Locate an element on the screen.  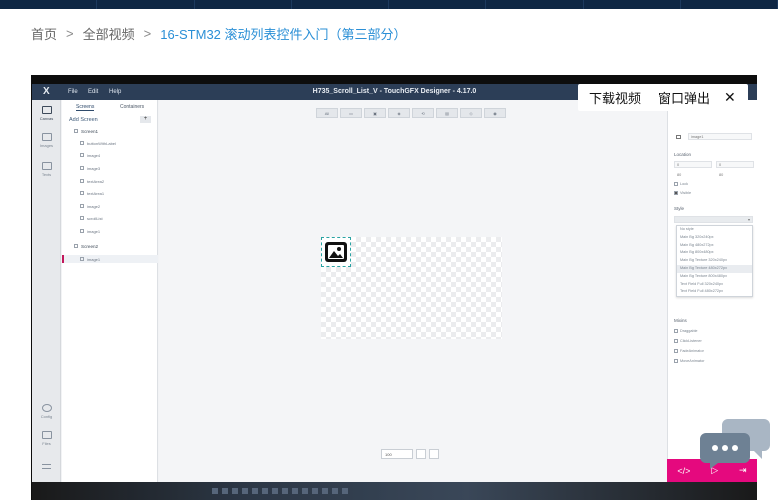
y-field: 0 is located at coordinates (735, 164).